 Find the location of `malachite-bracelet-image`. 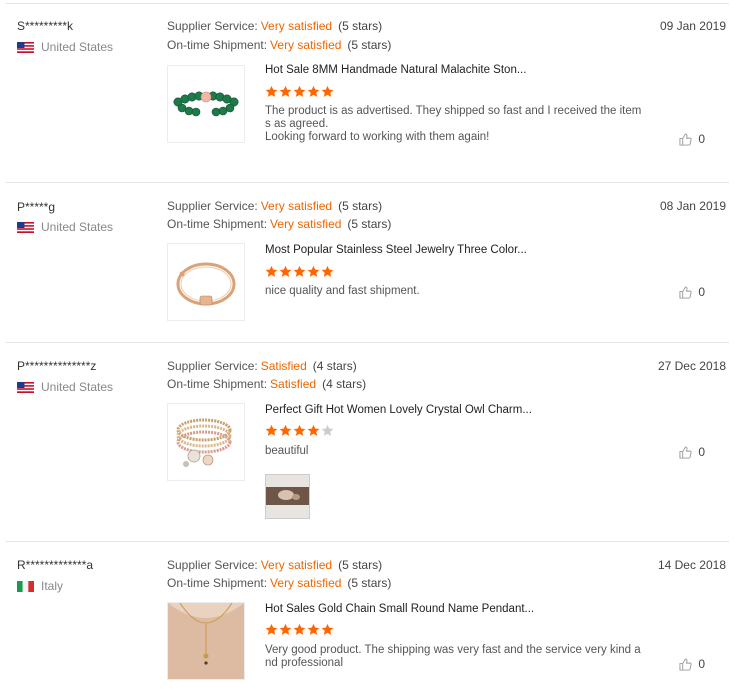

malachite-bracelet-image is located at coordinates (206, 104).